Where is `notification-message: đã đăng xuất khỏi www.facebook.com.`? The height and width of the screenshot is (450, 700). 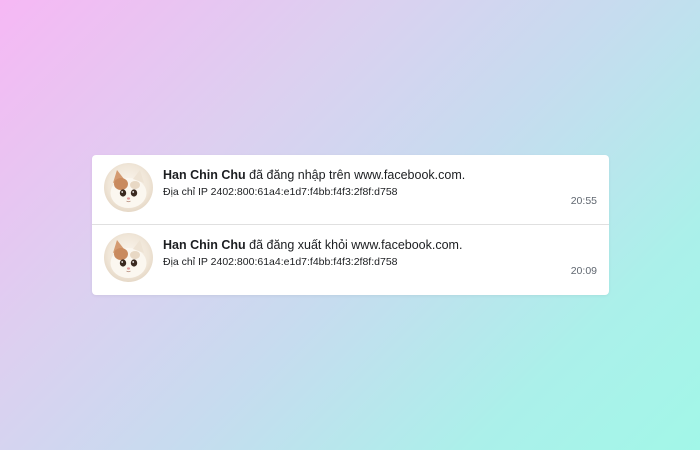 notification-message: đã đăng xuất khỏi www.facebook.com. is located at coordinates (354, 245).